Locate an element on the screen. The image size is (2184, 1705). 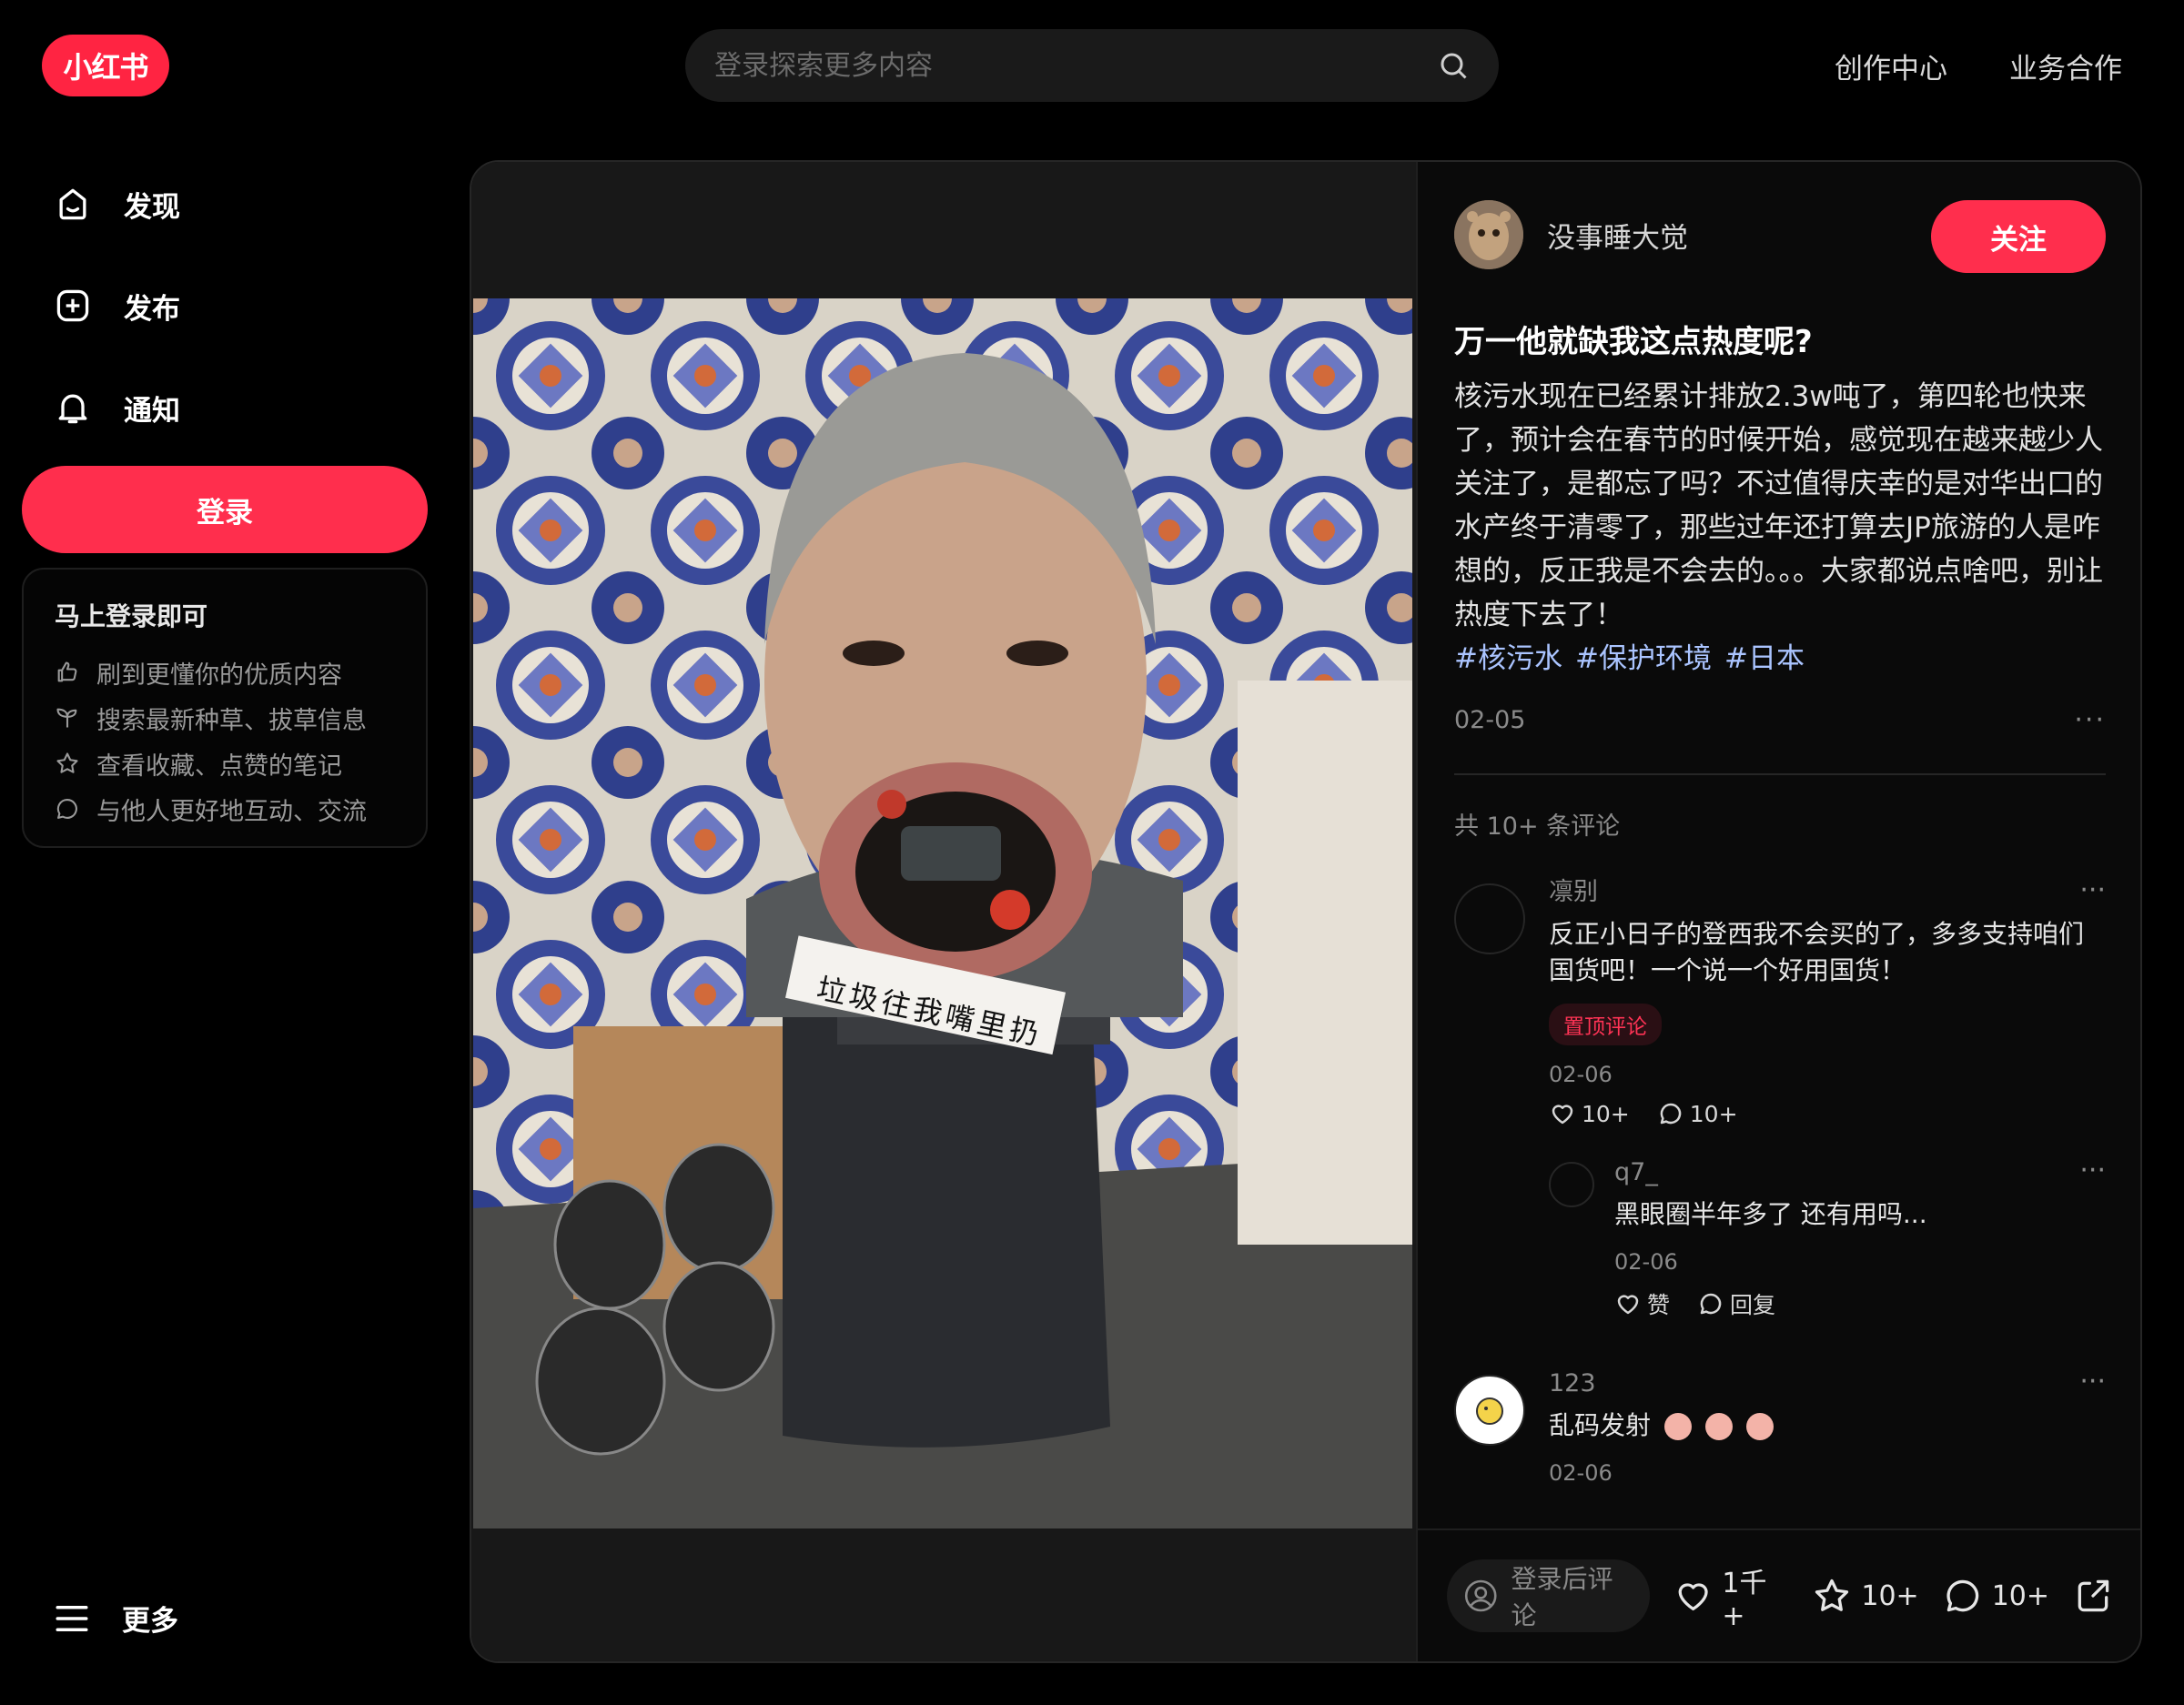
promo-text: 查看收藏、点赞的笔记 is located at coordinates (219, 767).